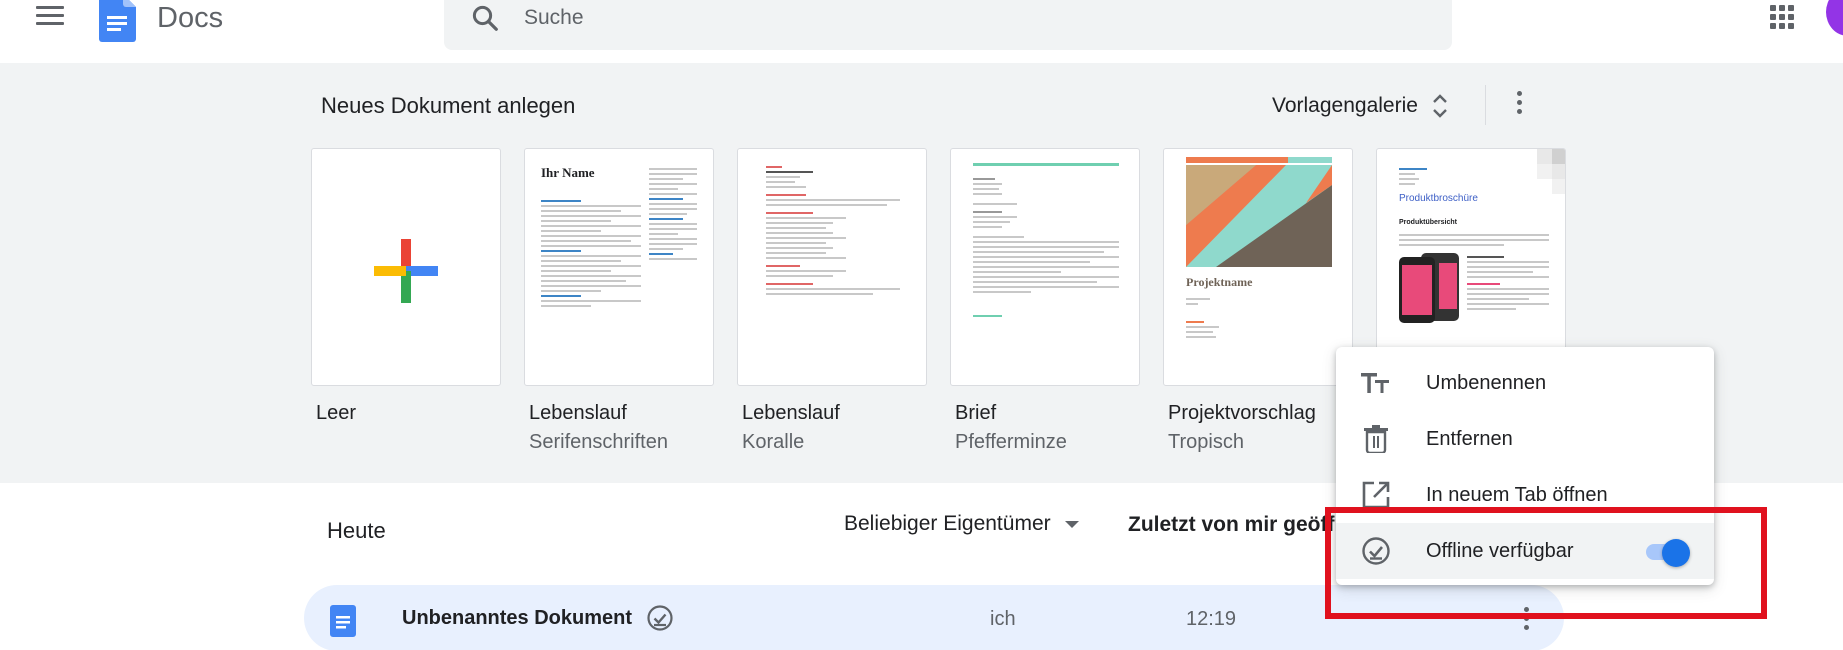 The width and height of the screenshot is (1843, 650). Describe the element at coordinates (1834, 18) in the screenshot. I see `account-avatar` at that location.